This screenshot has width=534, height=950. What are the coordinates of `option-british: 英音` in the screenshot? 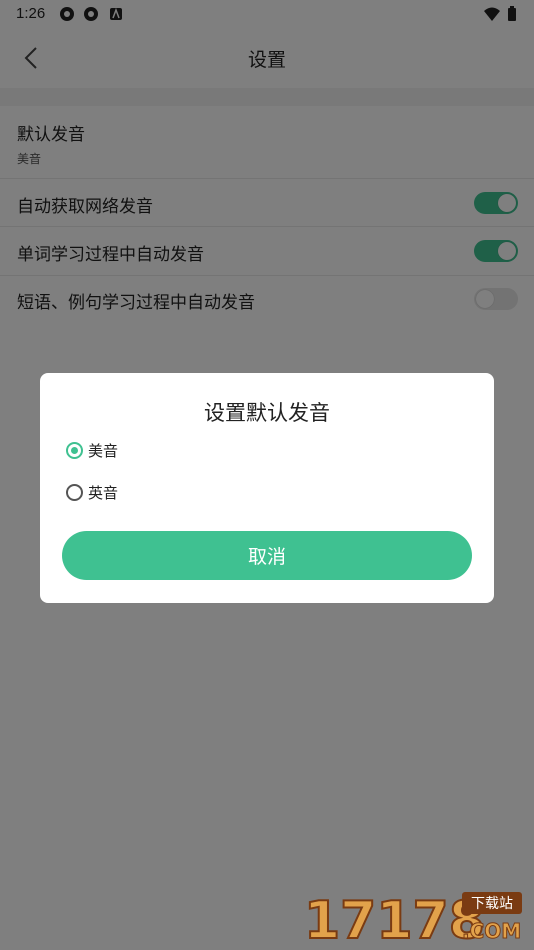 It's located at (92, 492).